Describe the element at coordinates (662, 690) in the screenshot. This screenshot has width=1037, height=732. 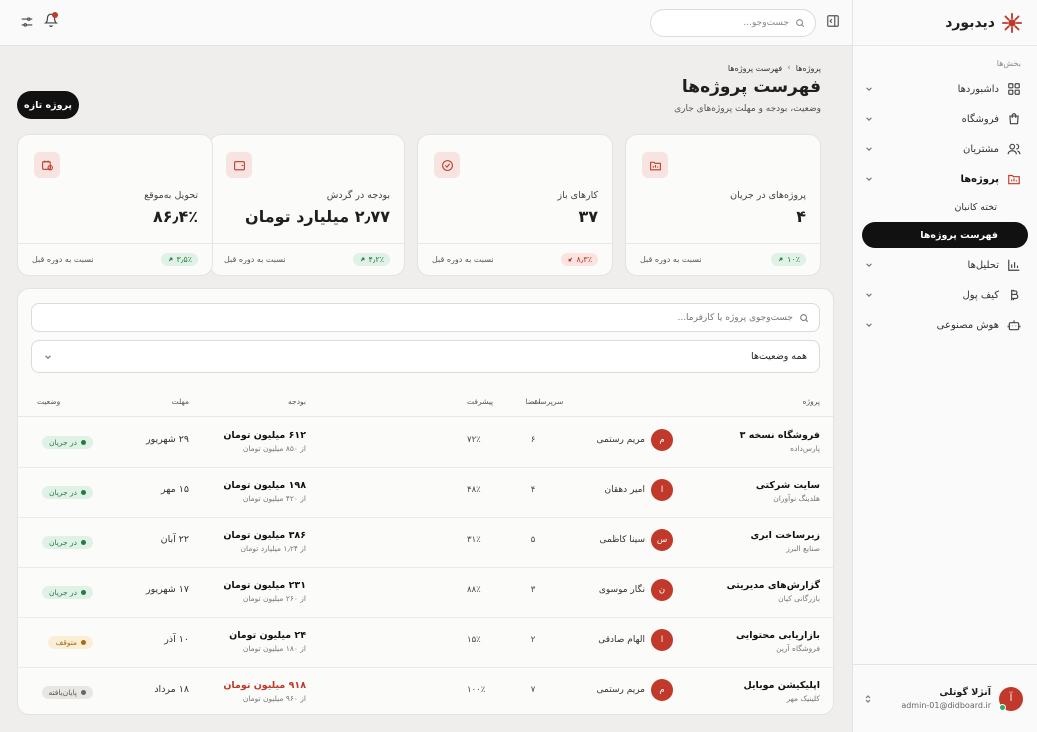
I see `avatar: م` at that location.